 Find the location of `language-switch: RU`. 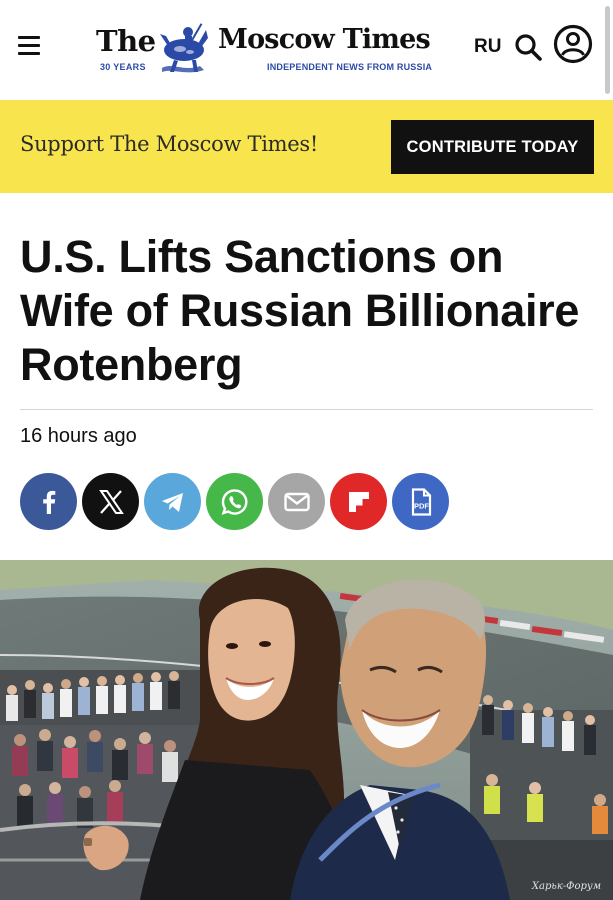

language-switch: RU is located at coordinates (487, 47).